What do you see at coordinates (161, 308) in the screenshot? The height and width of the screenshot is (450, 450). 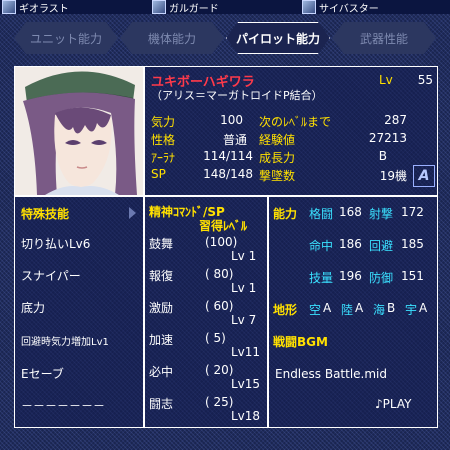 I see `spirit-name: 激励` at bounding box center [161, 308].